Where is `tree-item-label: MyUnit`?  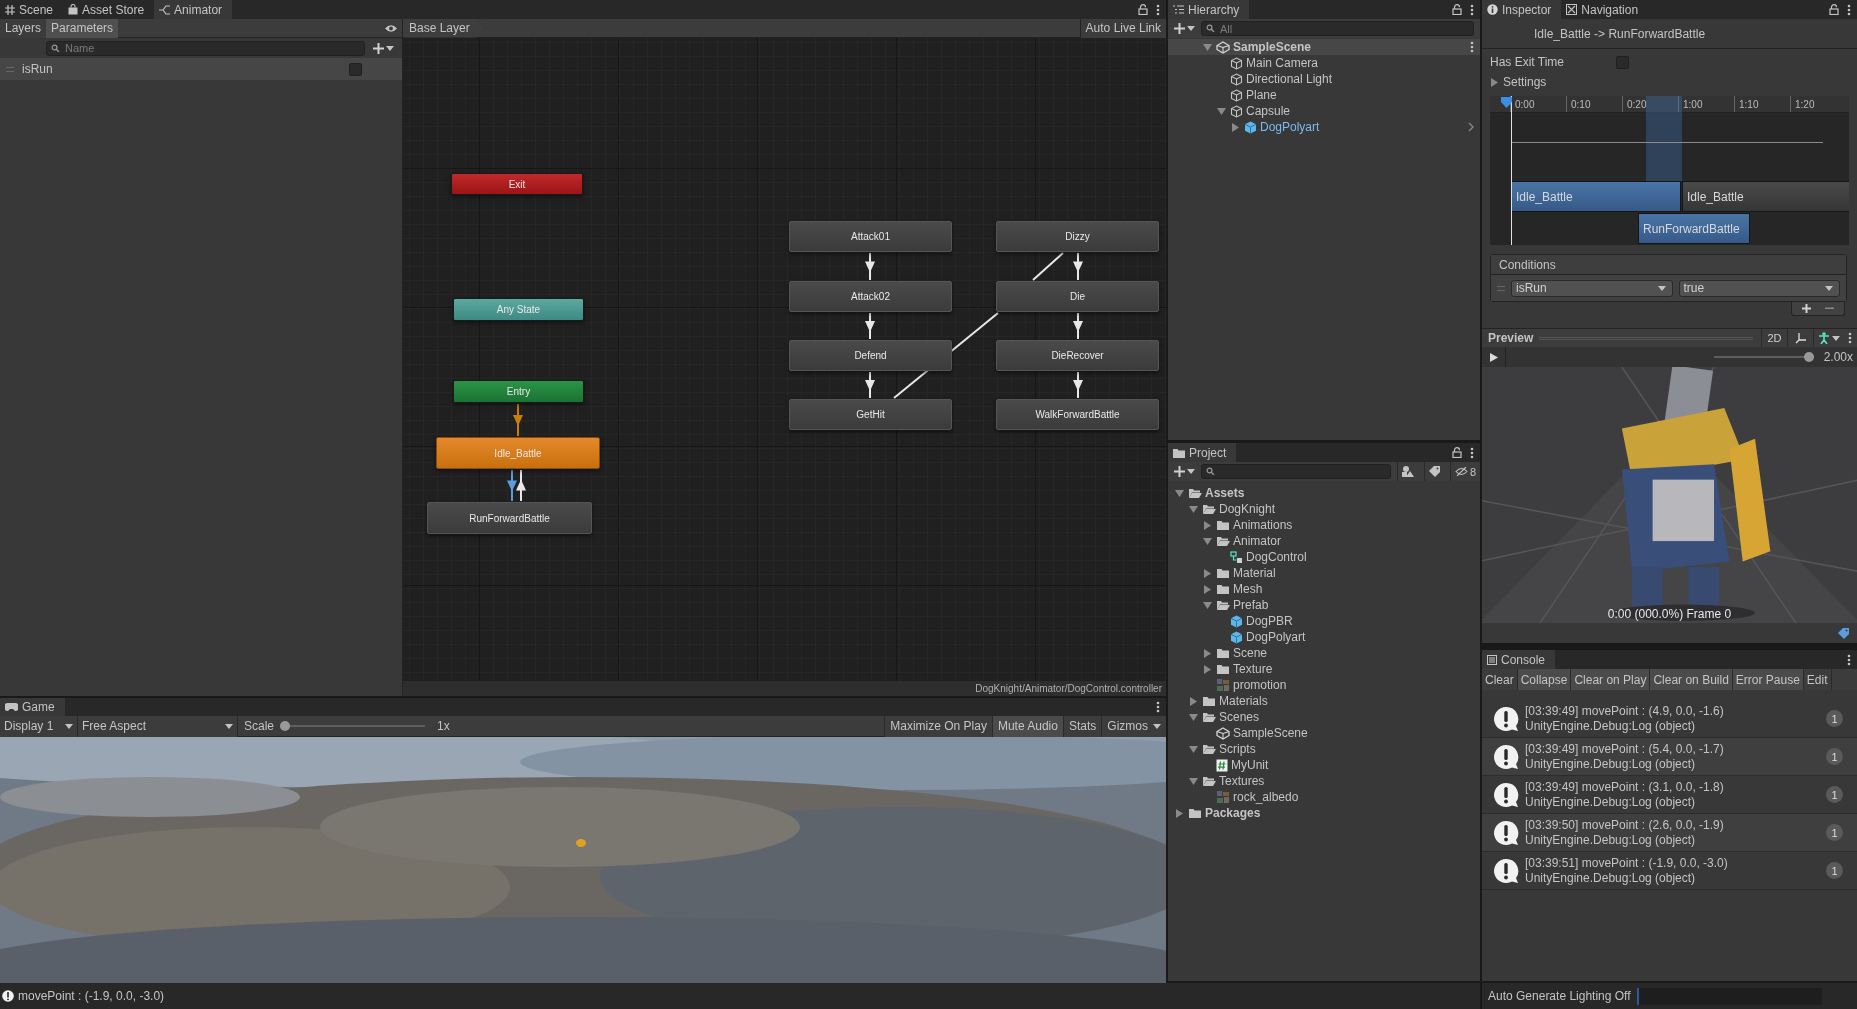
tree-item-label: MyUnit is located at coordinates (1250, 765).